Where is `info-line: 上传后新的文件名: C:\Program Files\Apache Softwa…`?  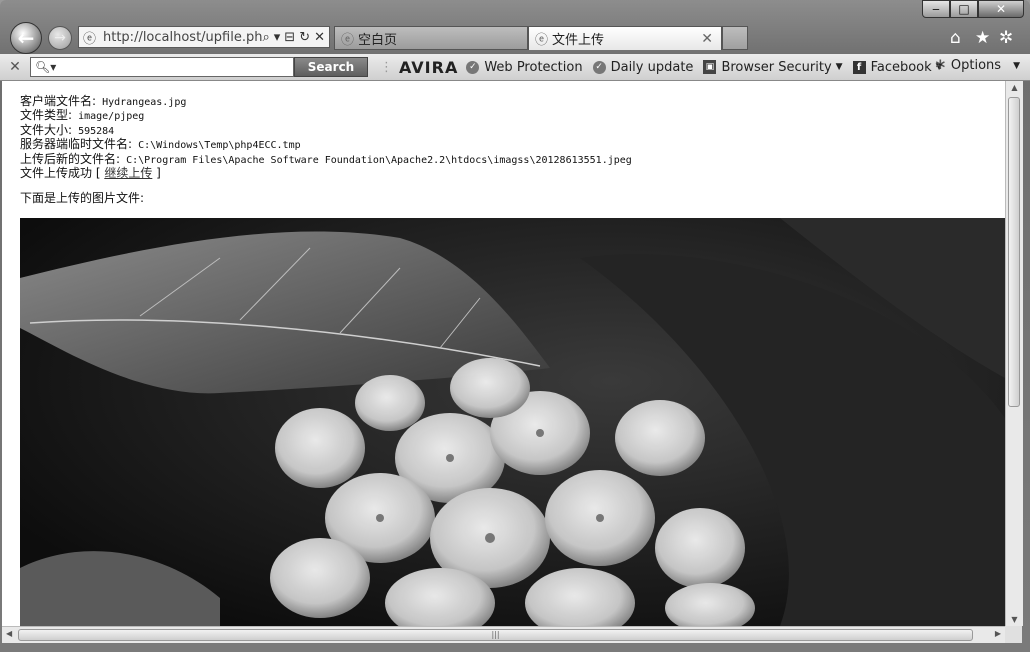
info-line: 上传后新的文件名: C:\Program Files\Apache Softwa… is located at coordinates (326, 159).